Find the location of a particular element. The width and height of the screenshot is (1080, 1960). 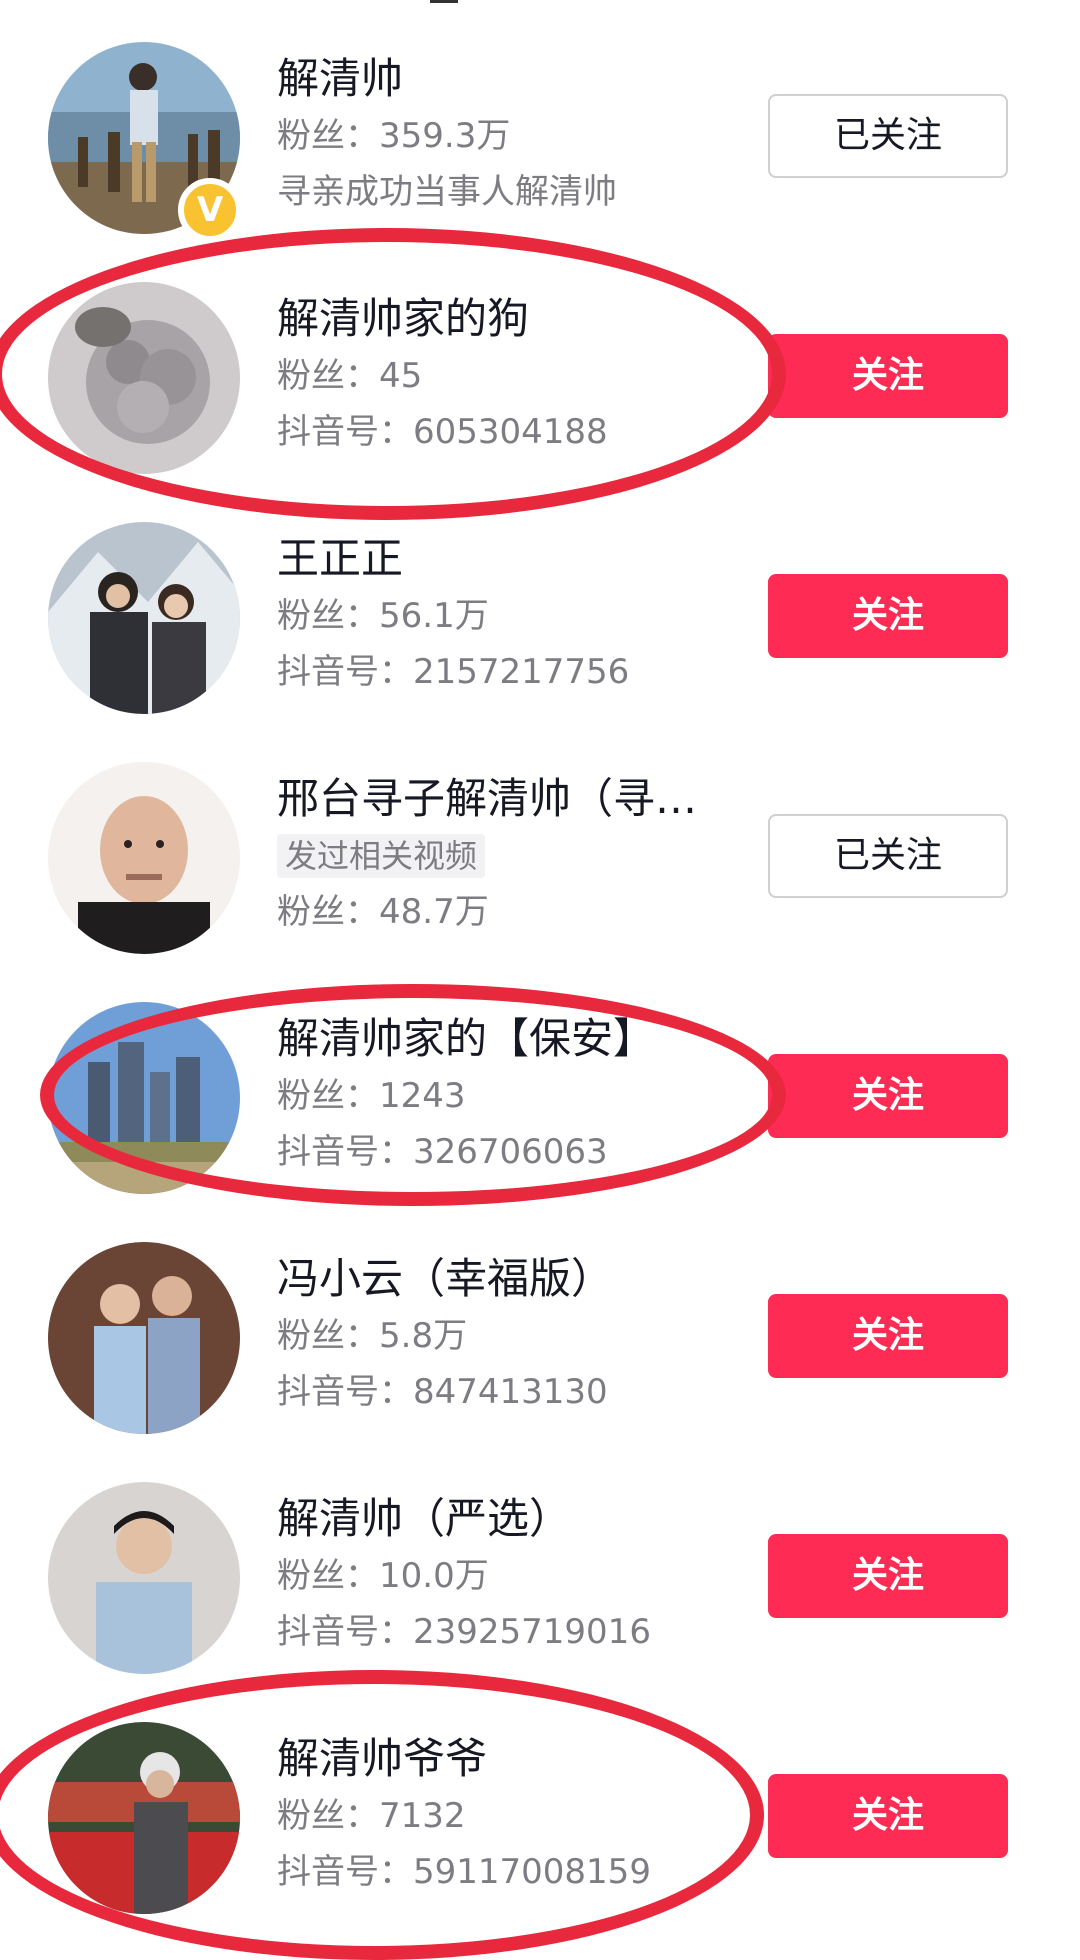

fans-count: 粉丝：45 is located at coordinates (512, 376).